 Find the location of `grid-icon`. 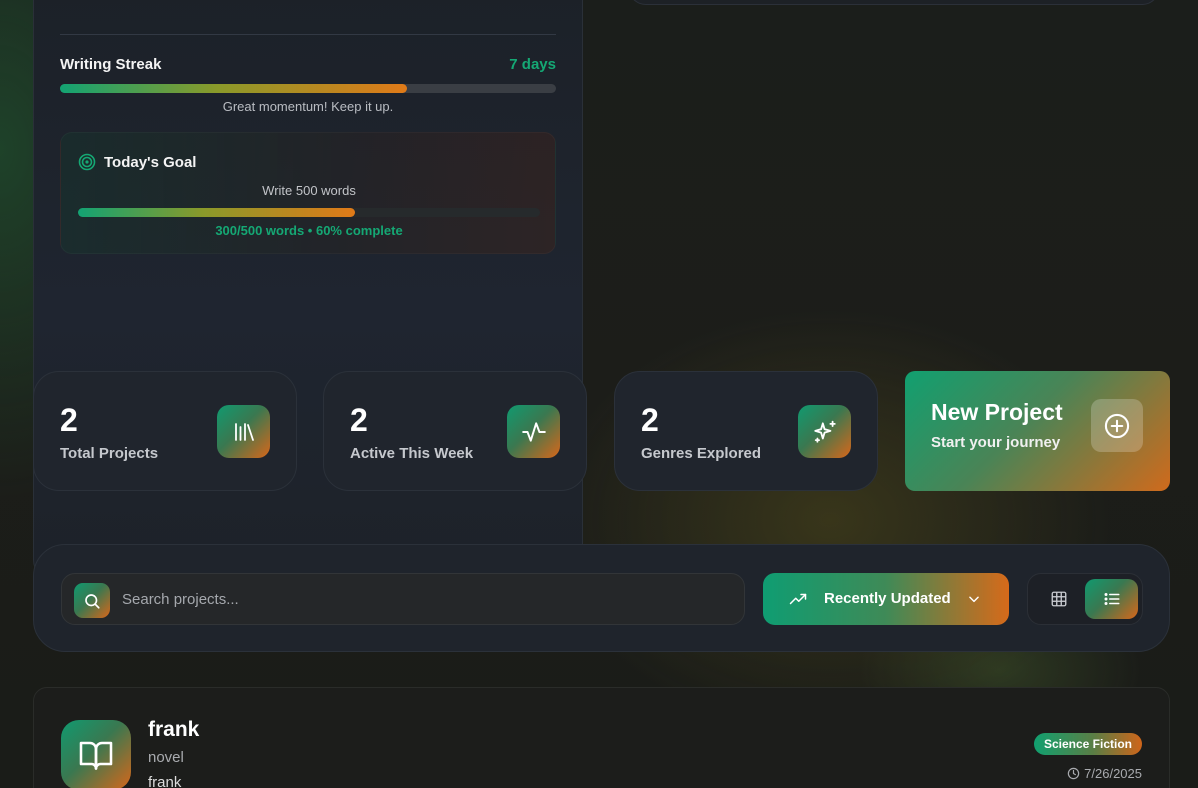

grid-icon is located at coordinates (1058, 599).